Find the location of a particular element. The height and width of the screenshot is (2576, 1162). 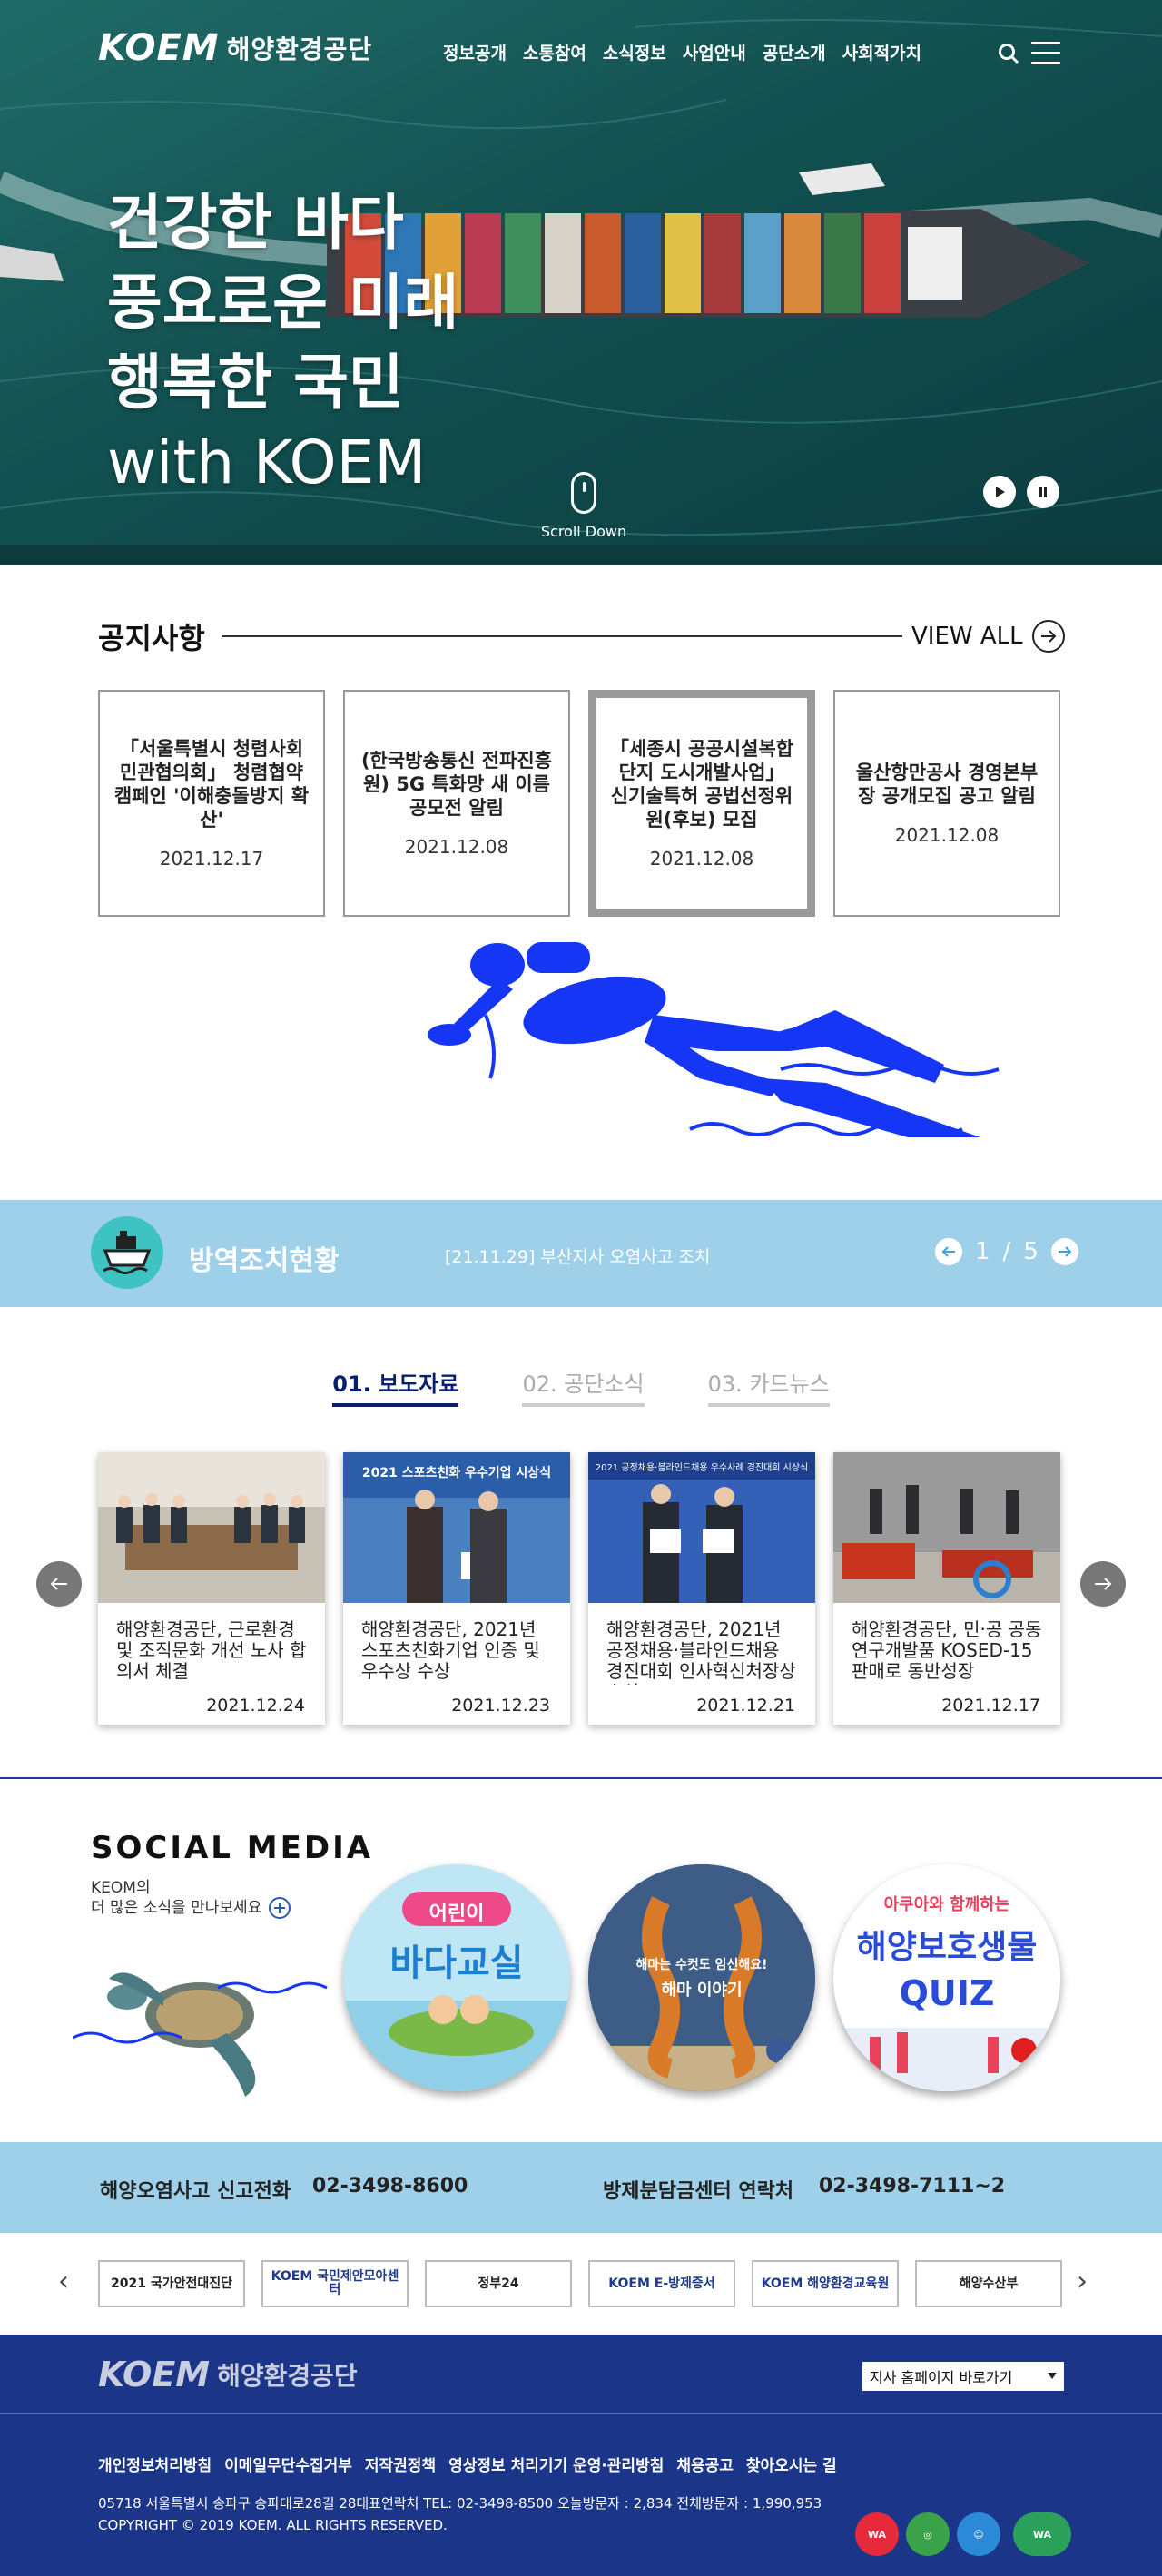

arrow-right-icon is located at coordinates (1048, 636).